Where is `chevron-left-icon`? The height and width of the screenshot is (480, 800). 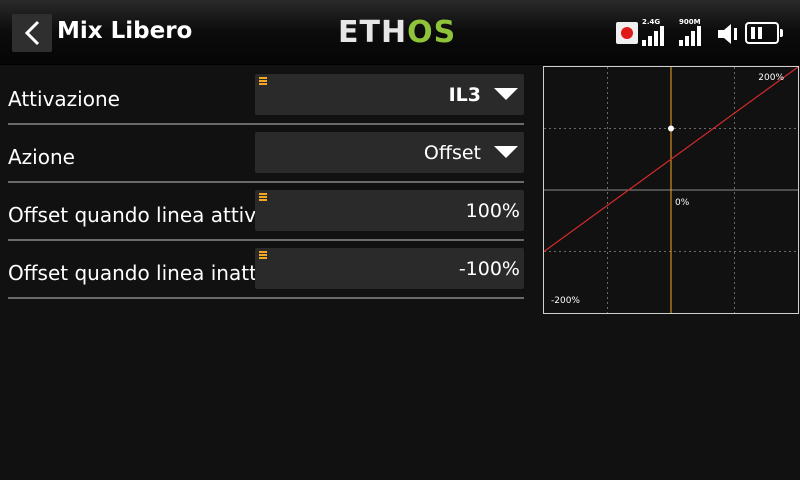
chevron-left-icon is located at coordinates (32, 33).